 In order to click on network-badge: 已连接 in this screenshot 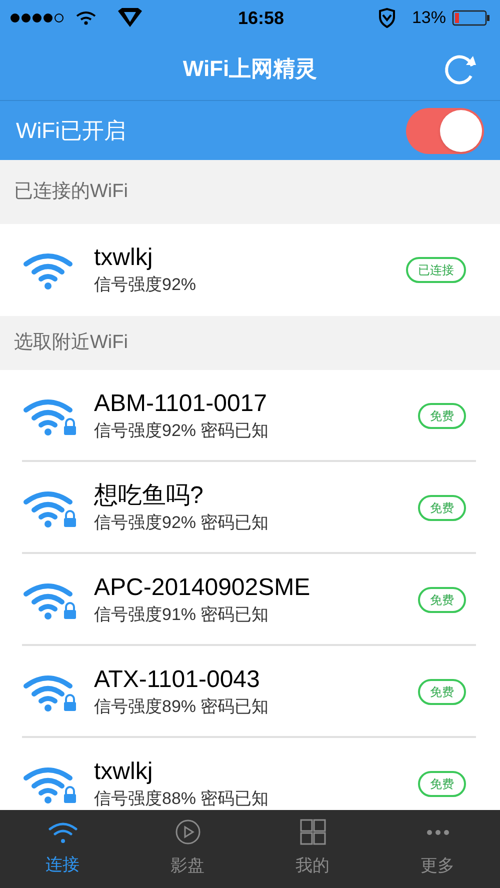, I will do `click(436, 270)`.